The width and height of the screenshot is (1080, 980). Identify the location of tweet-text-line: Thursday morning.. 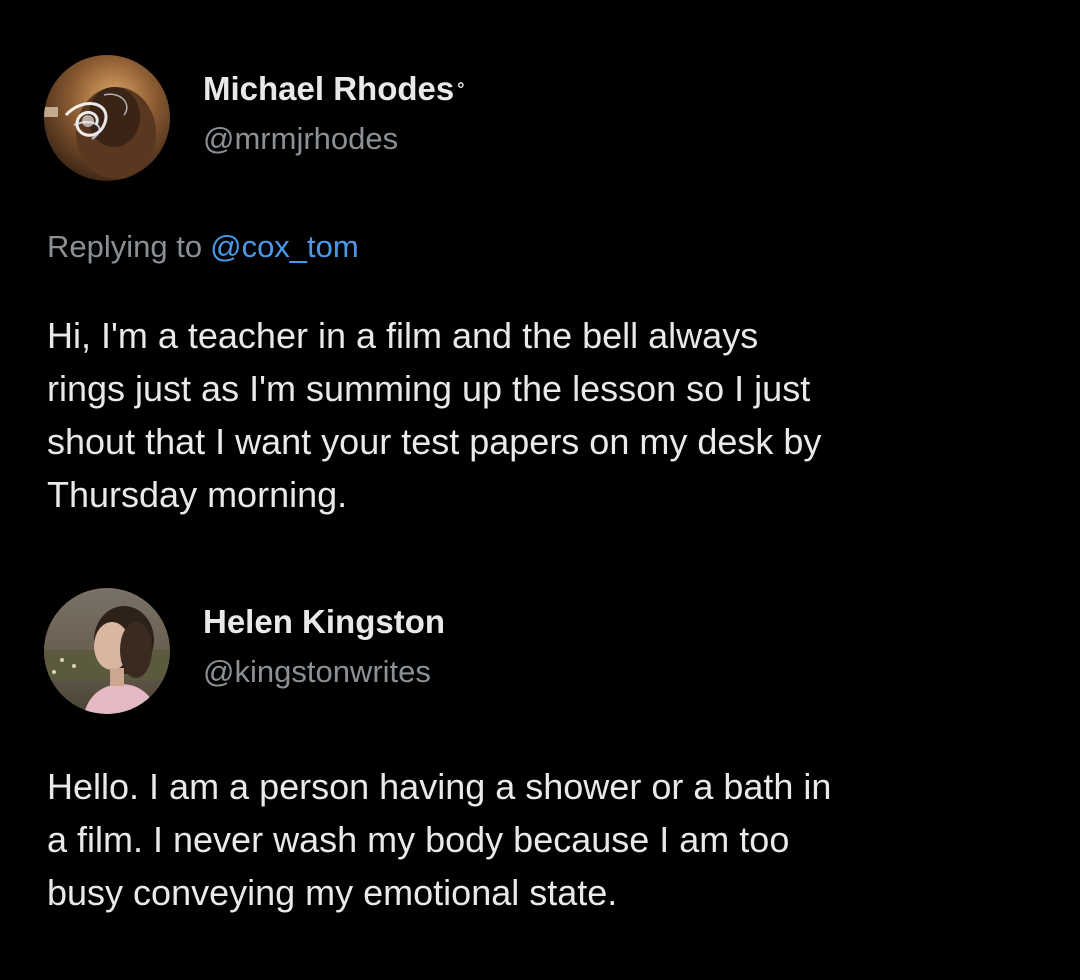
(197, 494).